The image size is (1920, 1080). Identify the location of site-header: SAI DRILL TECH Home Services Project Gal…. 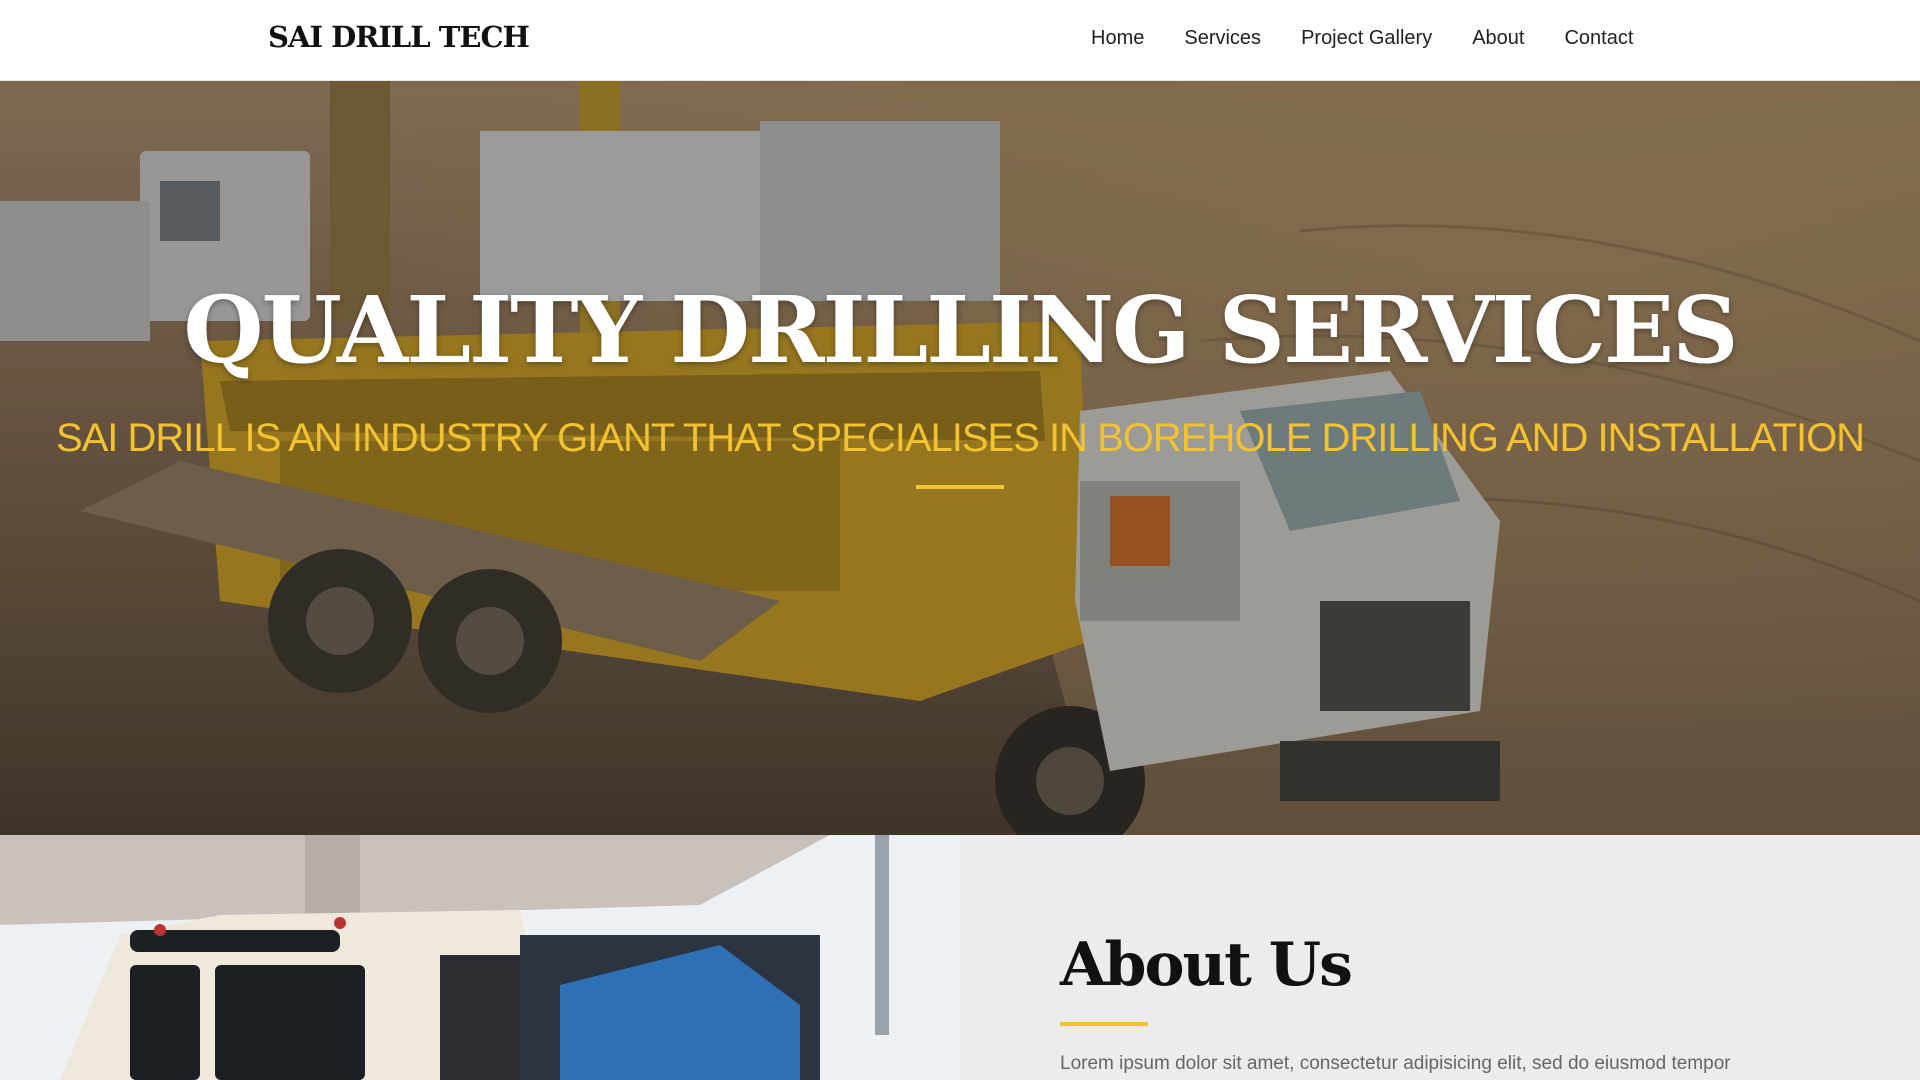
(960, 40).